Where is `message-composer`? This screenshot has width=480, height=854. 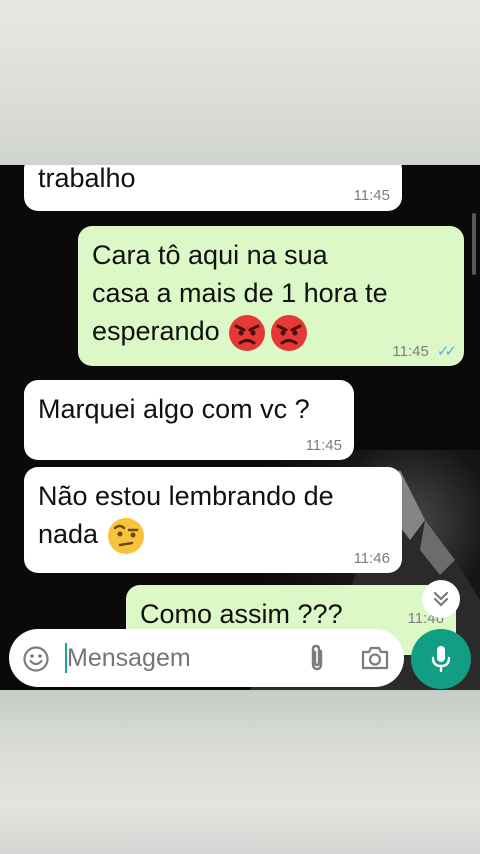 message-composer is located at coordinates (206, 658).